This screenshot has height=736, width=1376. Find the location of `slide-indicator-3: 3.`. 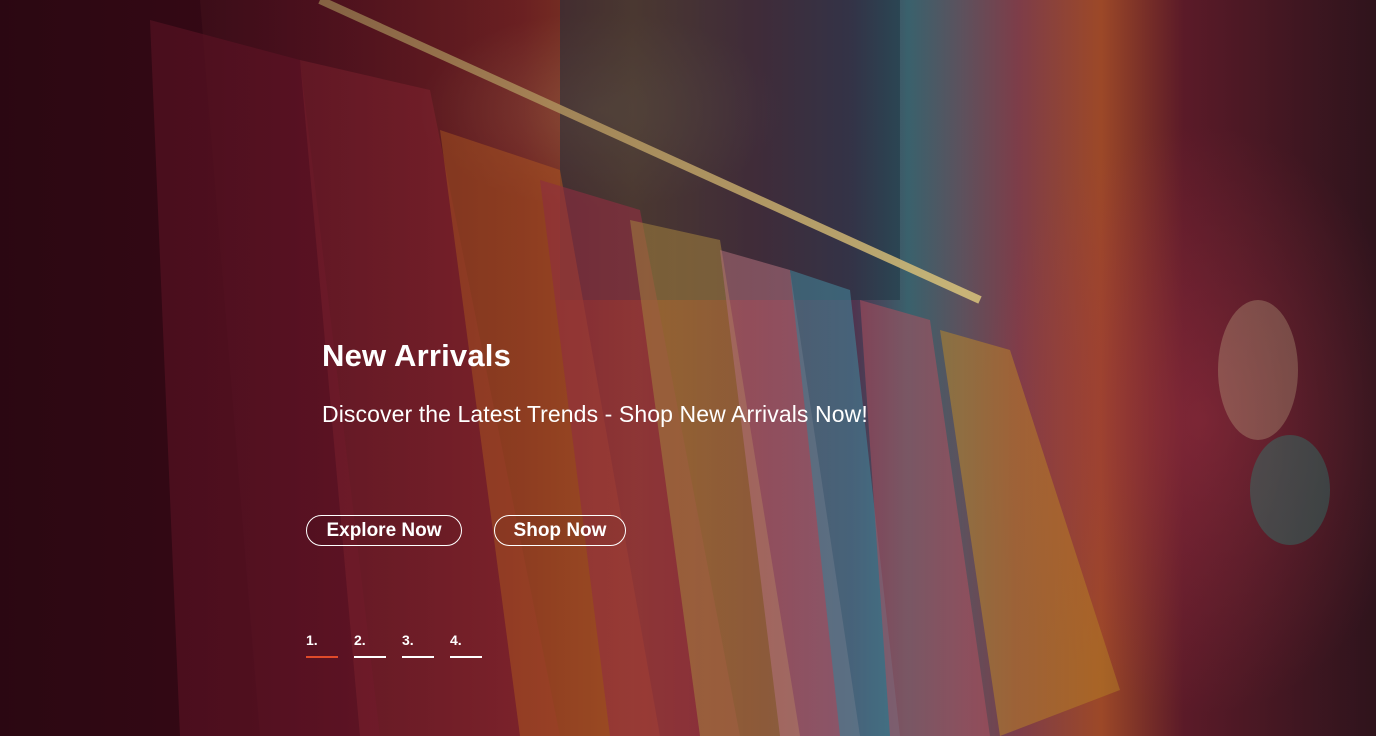

slide-indicator-3: 3. is located at coordinates (418, 644).